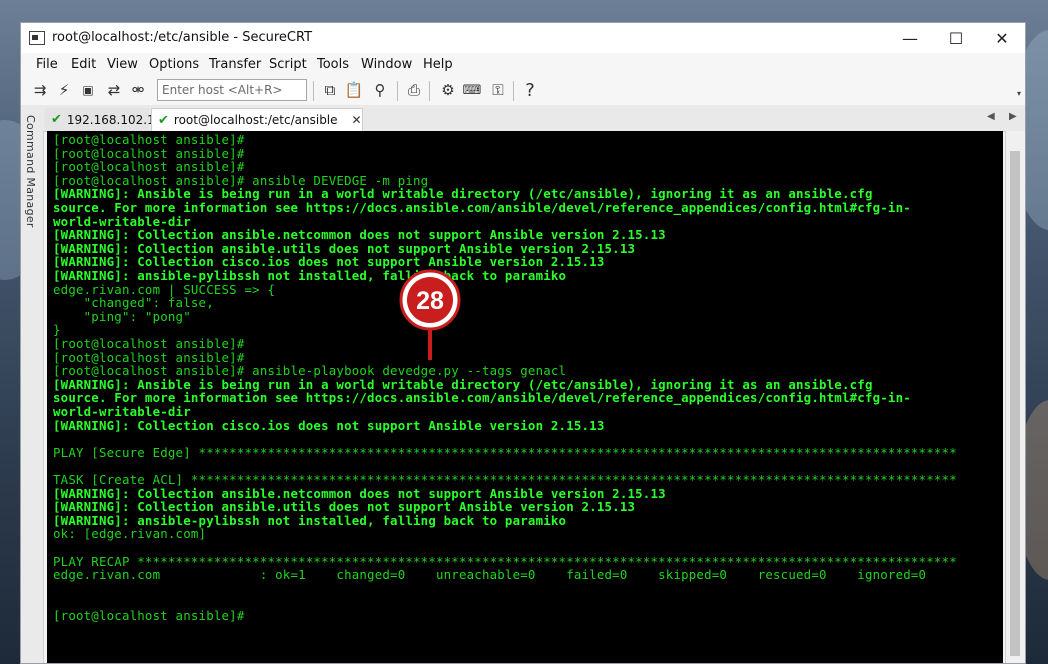  Describe the element at coordinates (232, 90) in the screenshot. I see `host-input` at that location.